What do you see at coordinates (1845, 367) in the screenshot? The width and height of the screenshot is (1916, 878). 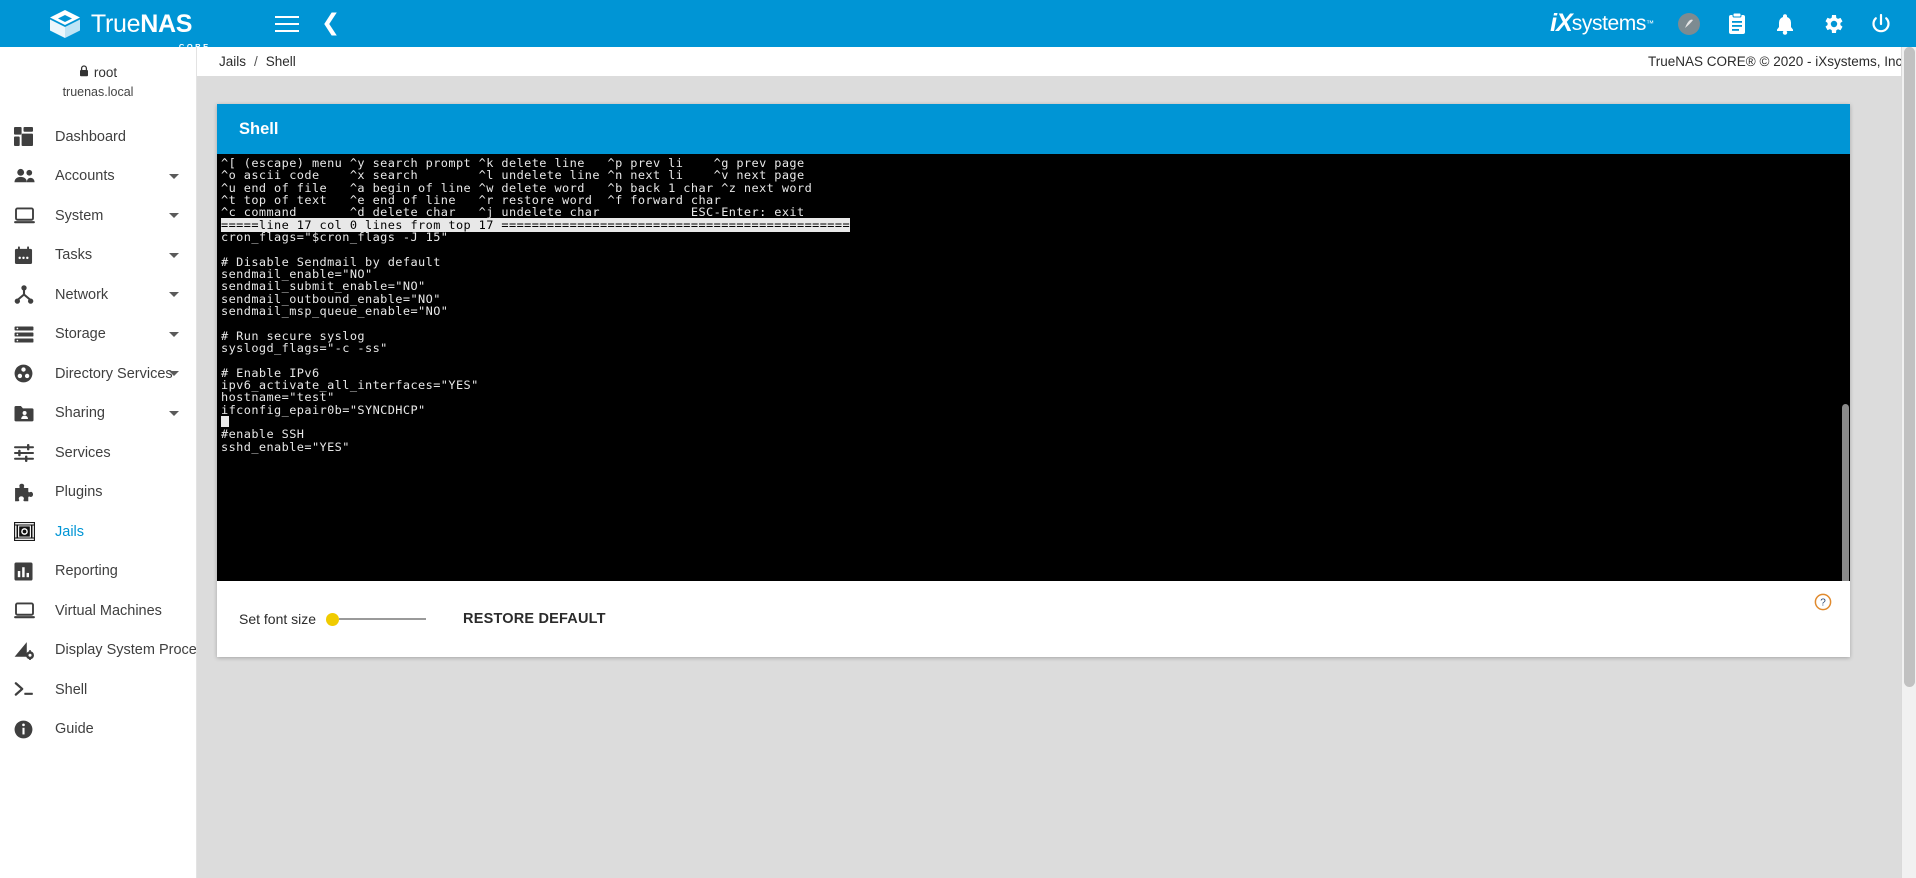 I see `terminal-scrollbar` at bounding box center [1845, 367].